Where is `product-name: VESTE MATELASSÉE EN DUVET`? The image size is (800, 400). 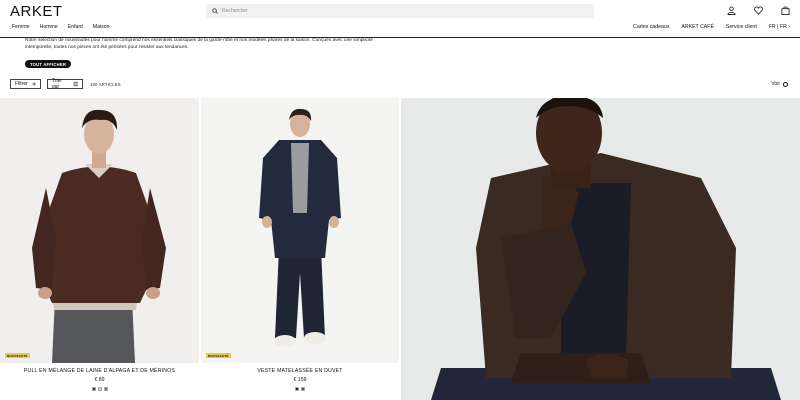
product-name: VESTE MATELASSÉE EN DUVET is located at coordinates (300, 371).